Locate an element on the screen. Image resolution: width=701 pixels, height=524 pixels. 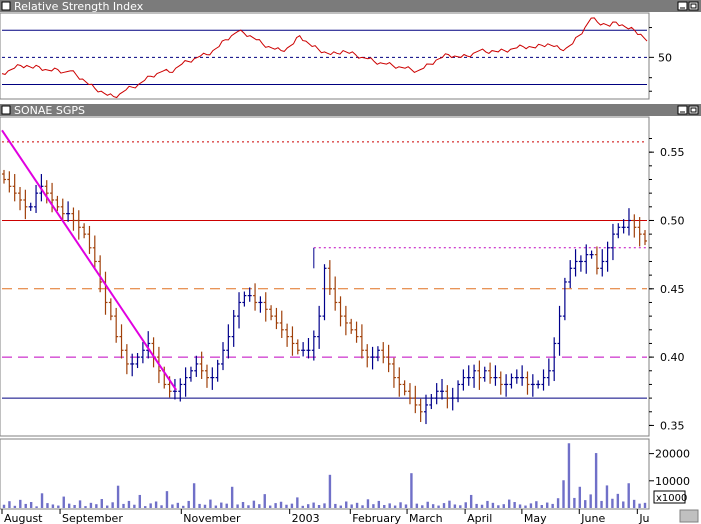
x-tick-label: Ju is located at coordinates (643, 518).